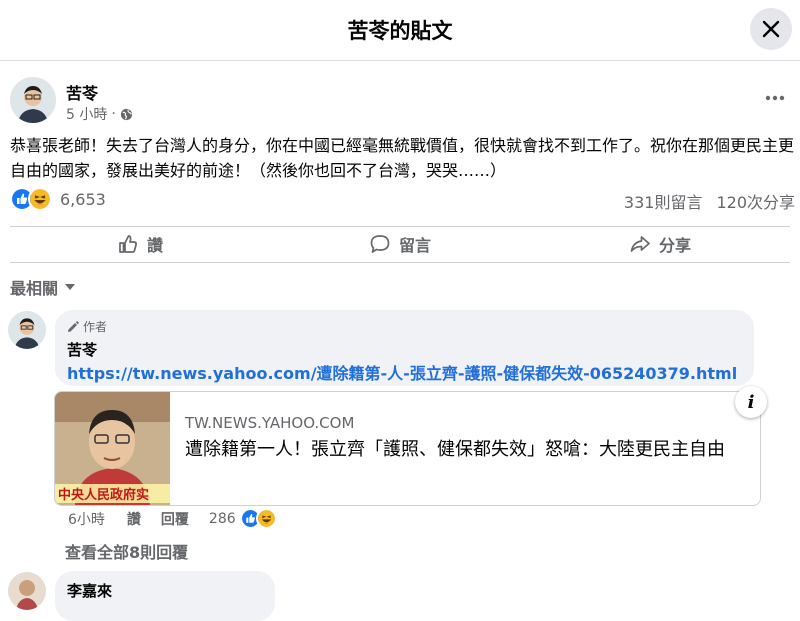  I want to click on comment-author: 苦苓, so click(82, 349).